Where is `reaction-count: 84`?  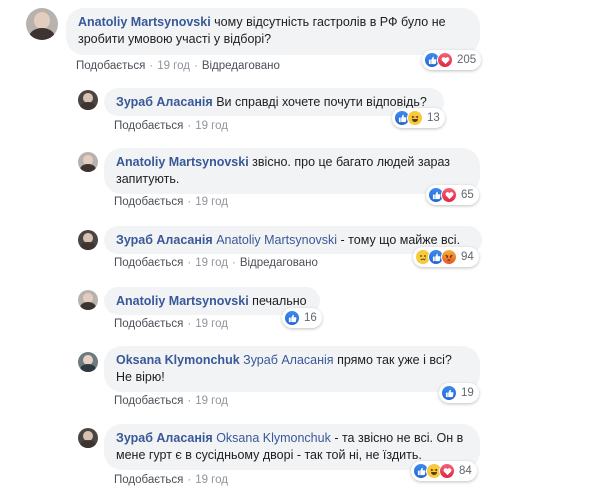
reaction-count: 84 is located at coordinates (465, 471).